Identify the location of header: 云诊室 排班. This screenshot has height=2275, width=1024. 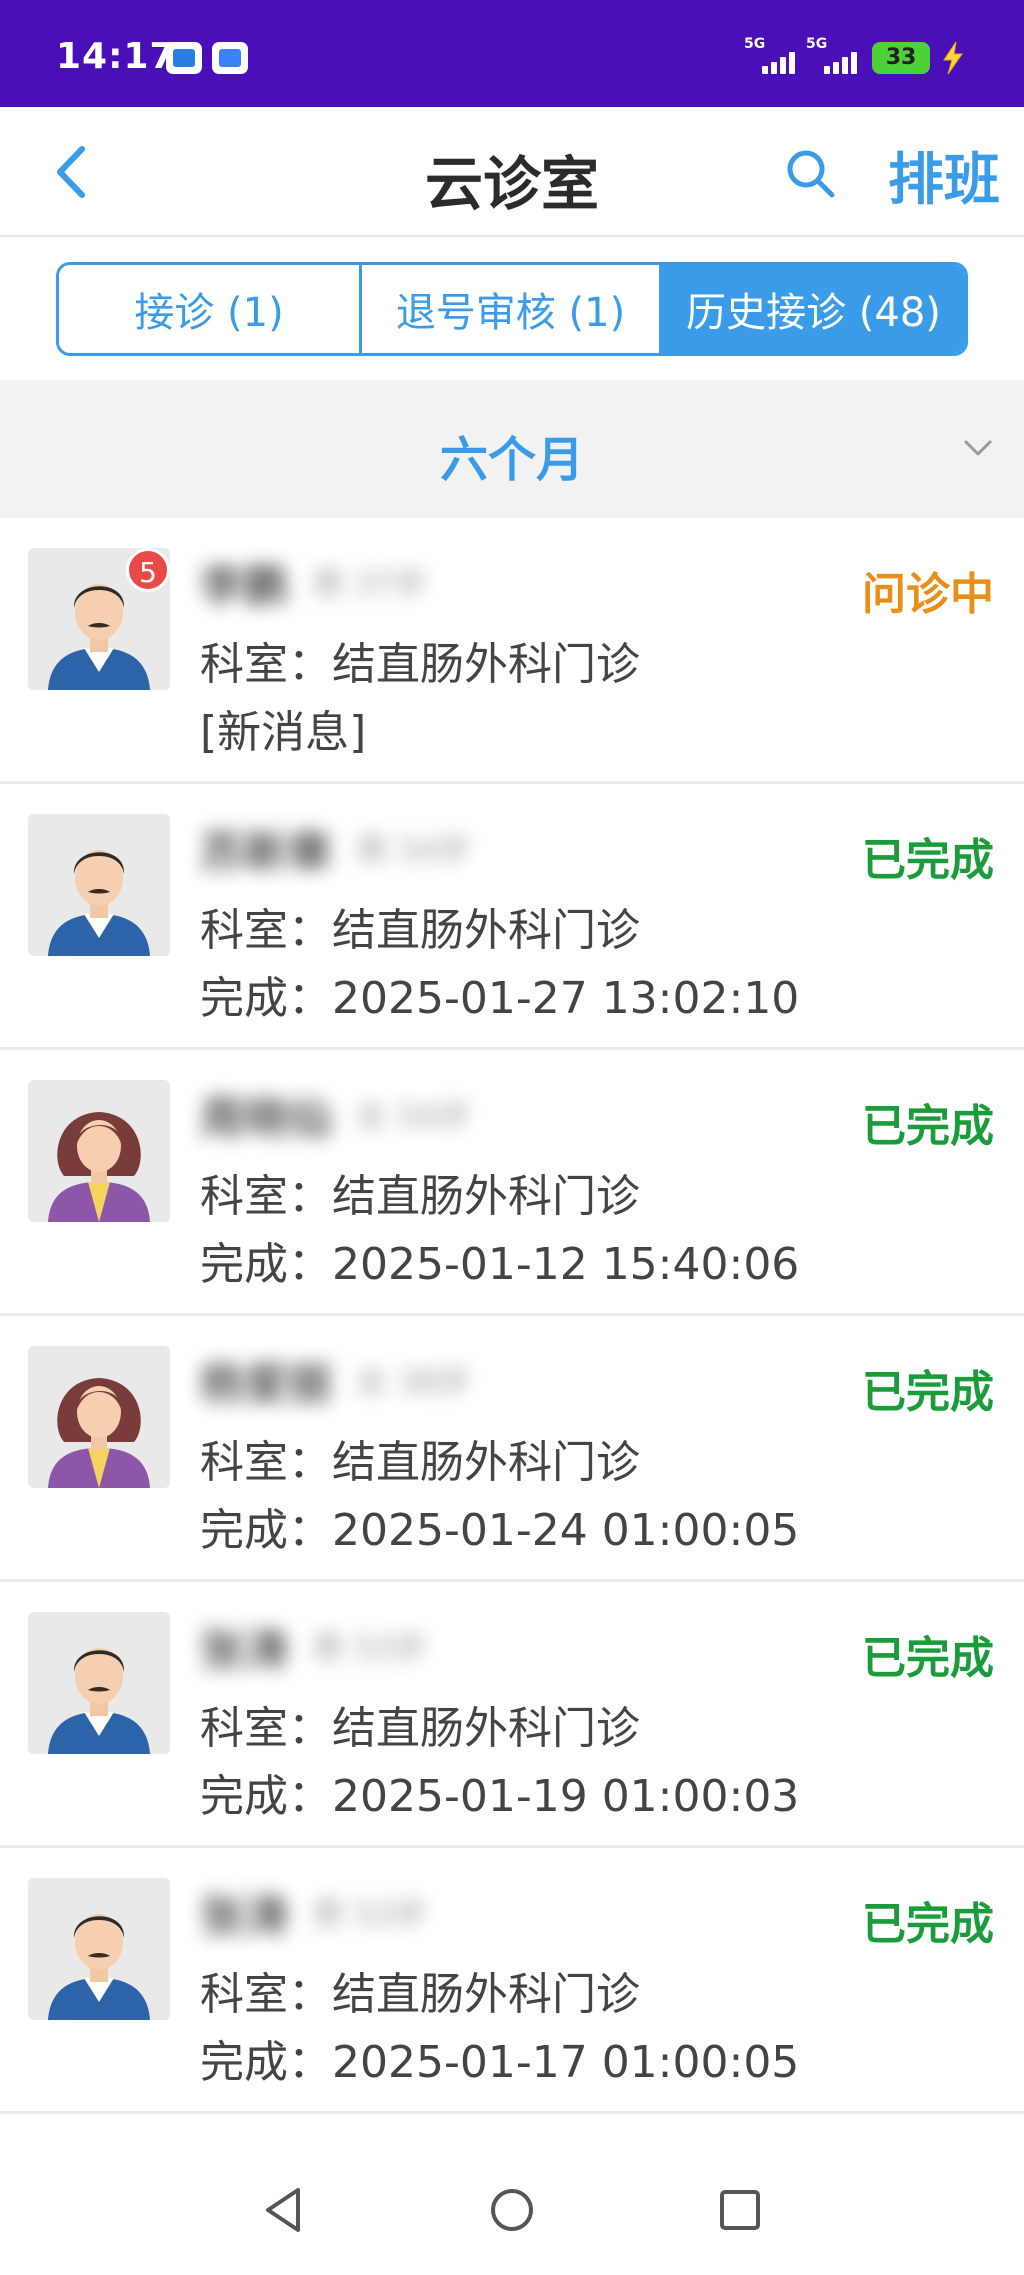
(512, 172).